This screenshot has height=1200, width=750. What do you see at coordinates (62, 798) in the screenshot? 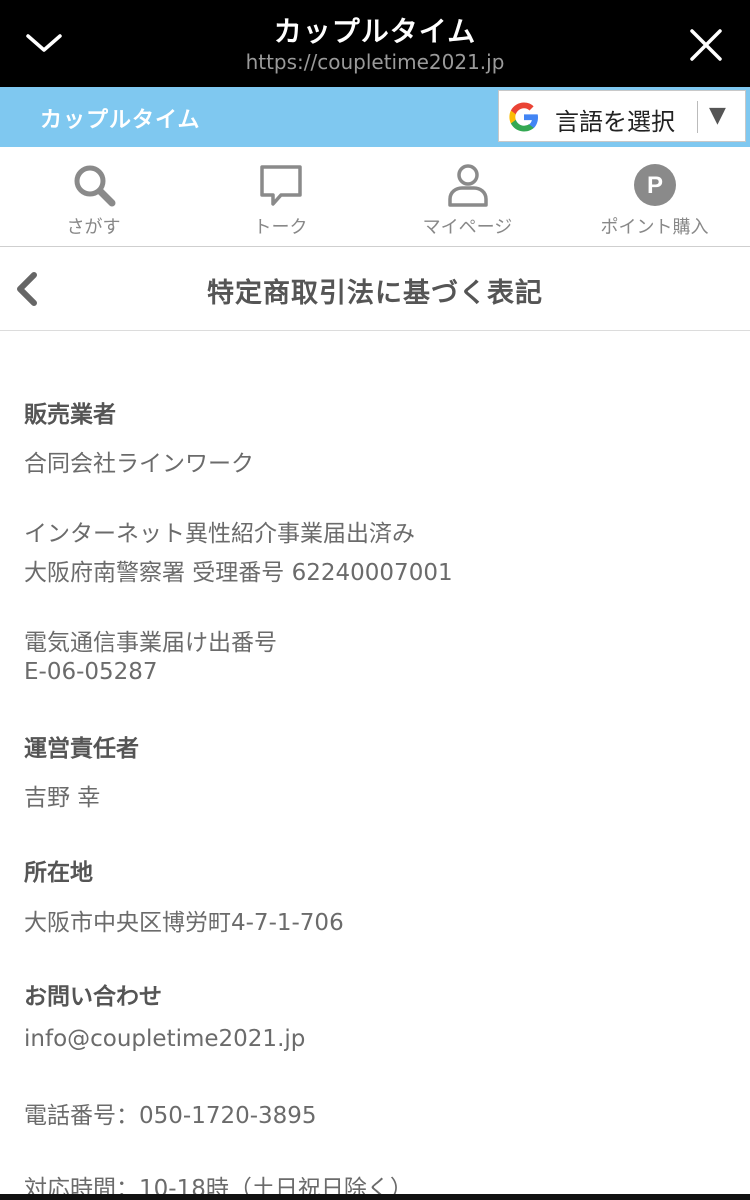
I see `manager-value: 吉野 幸` at bounding box center [62, 798].